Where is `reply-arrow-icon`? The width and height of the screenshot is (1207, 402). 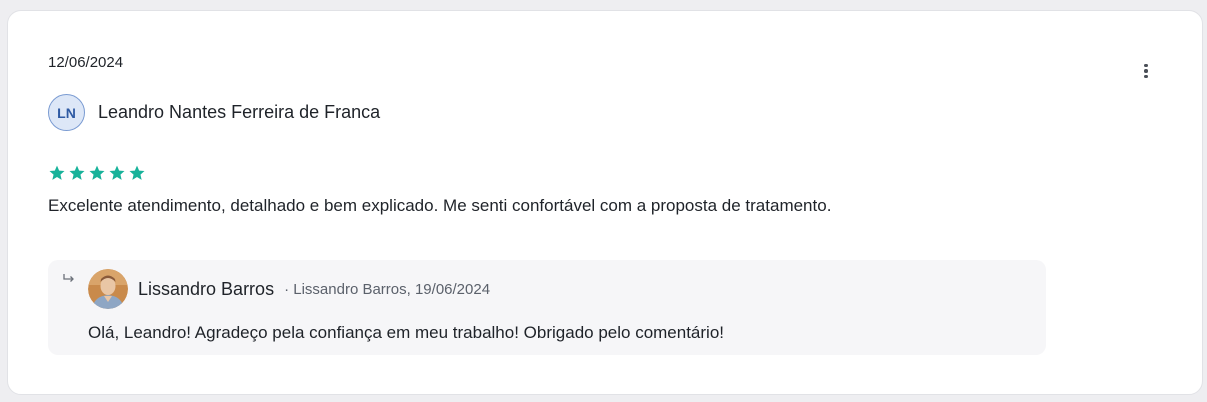
reply-arrow-icon is located at coordinates (68, 278).